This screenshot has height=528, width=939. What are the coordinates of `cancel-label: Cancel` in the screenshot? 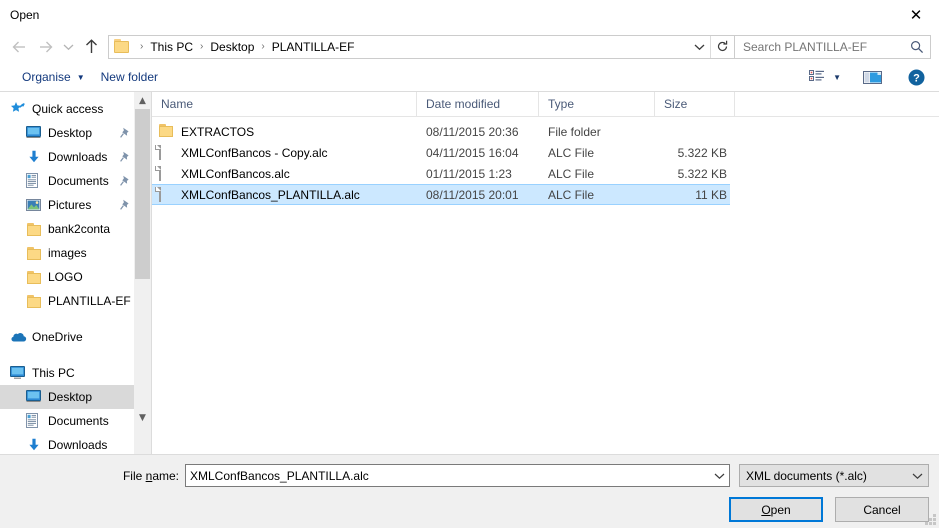 It's located at (882, 509).